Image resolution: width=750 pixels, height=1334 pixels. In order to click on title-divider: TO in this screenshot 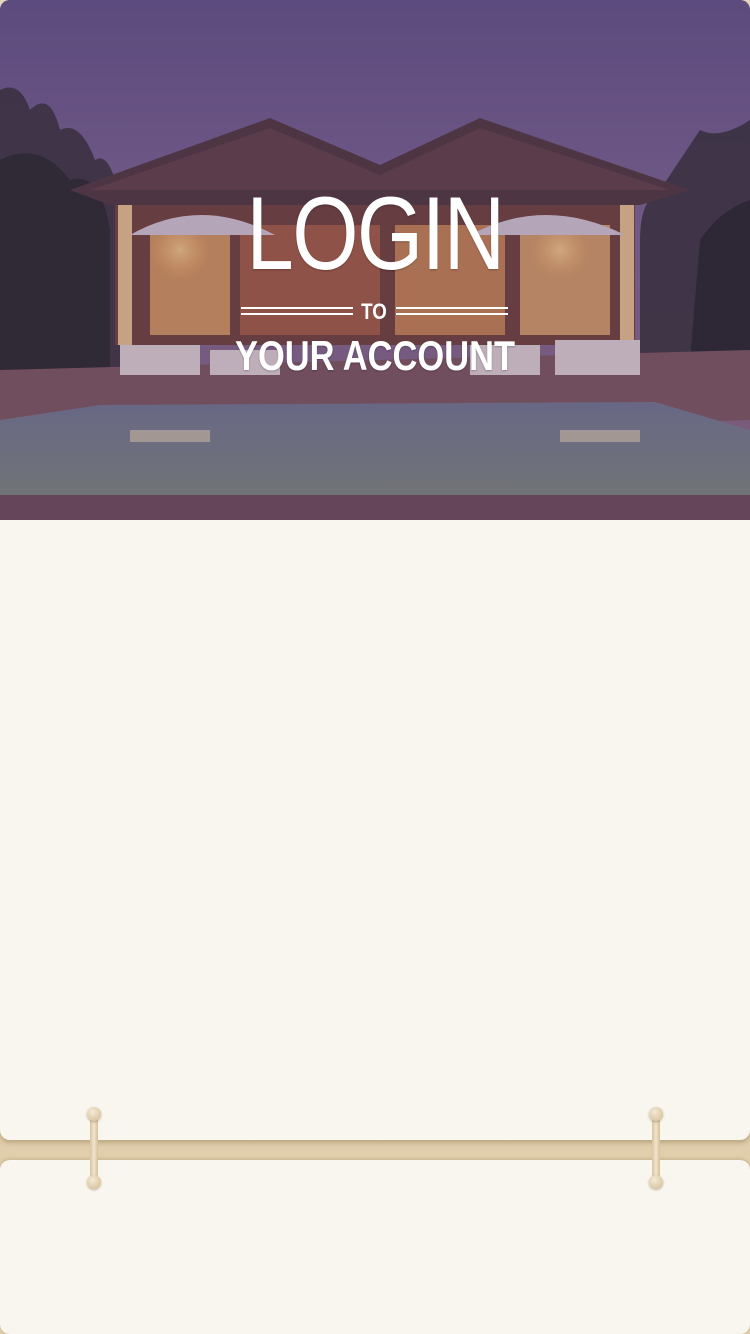, I will do `click(375, 313)`.